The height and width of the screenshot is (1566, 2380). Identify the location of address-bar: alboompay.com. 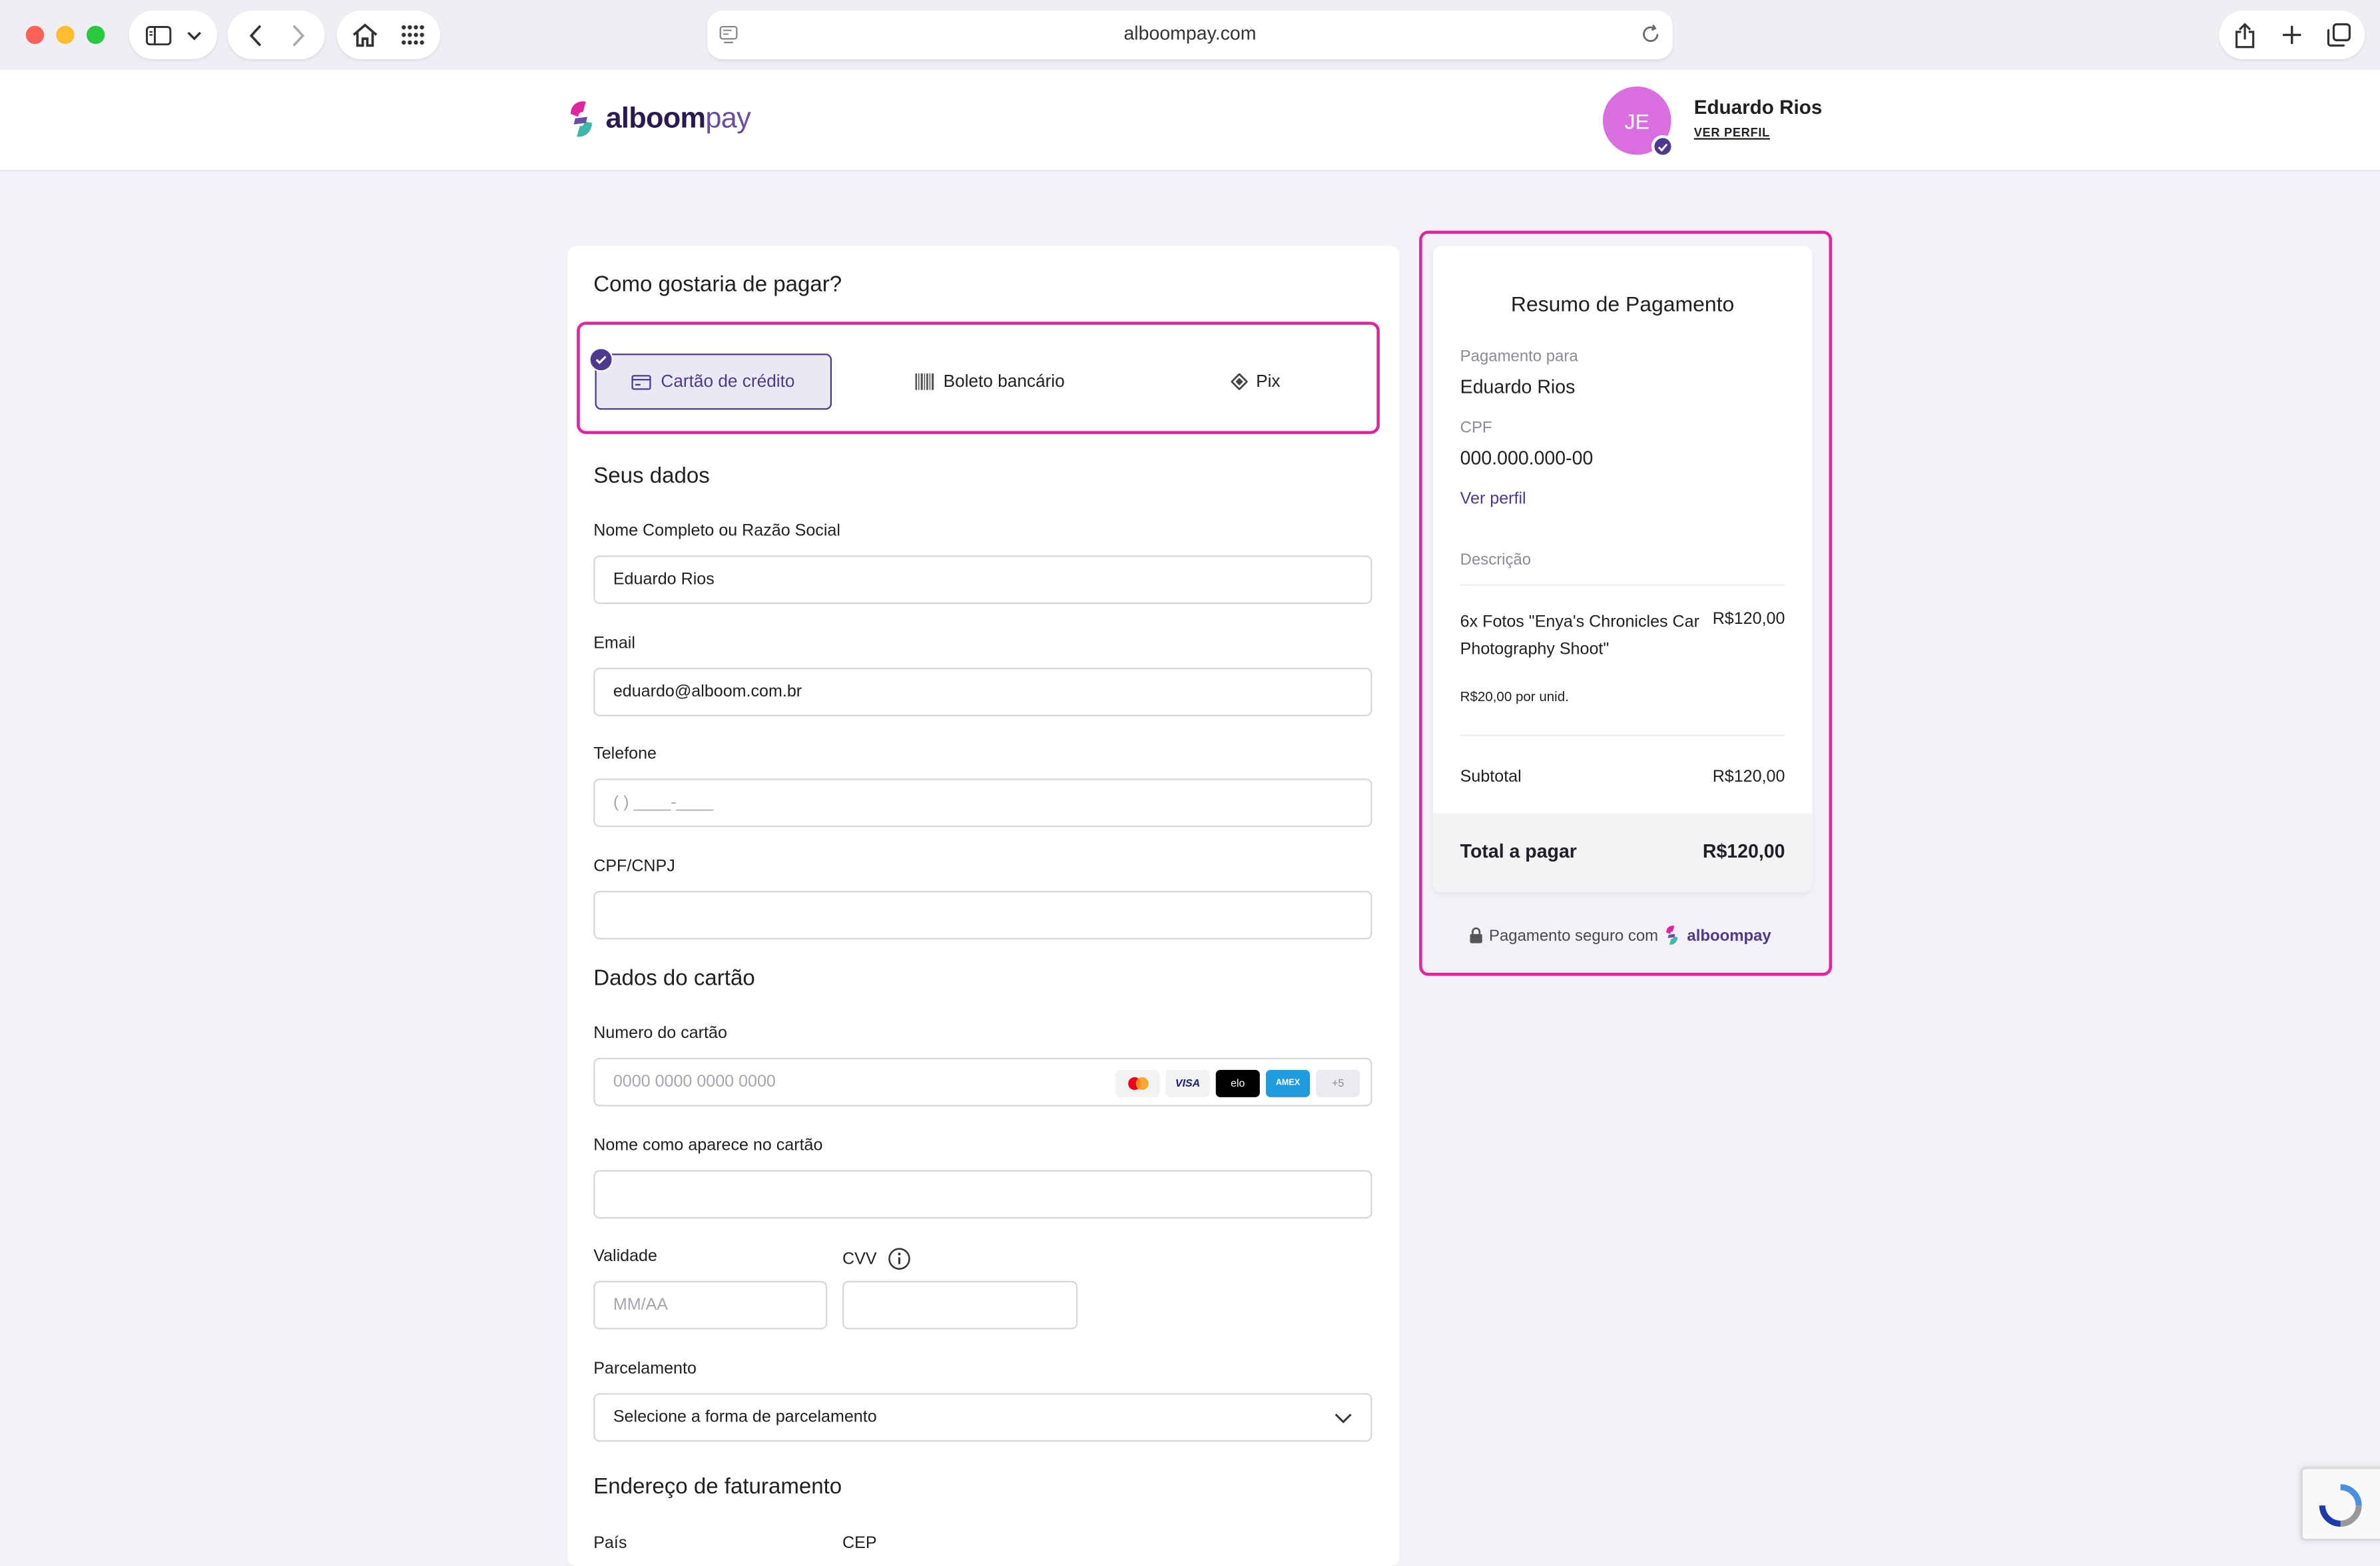
(1190, 34).